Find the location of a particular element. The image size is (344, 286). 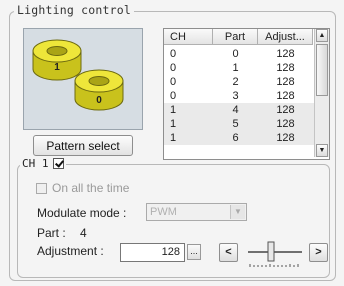

cell-part: 5 is located at coordinates (235, 124).